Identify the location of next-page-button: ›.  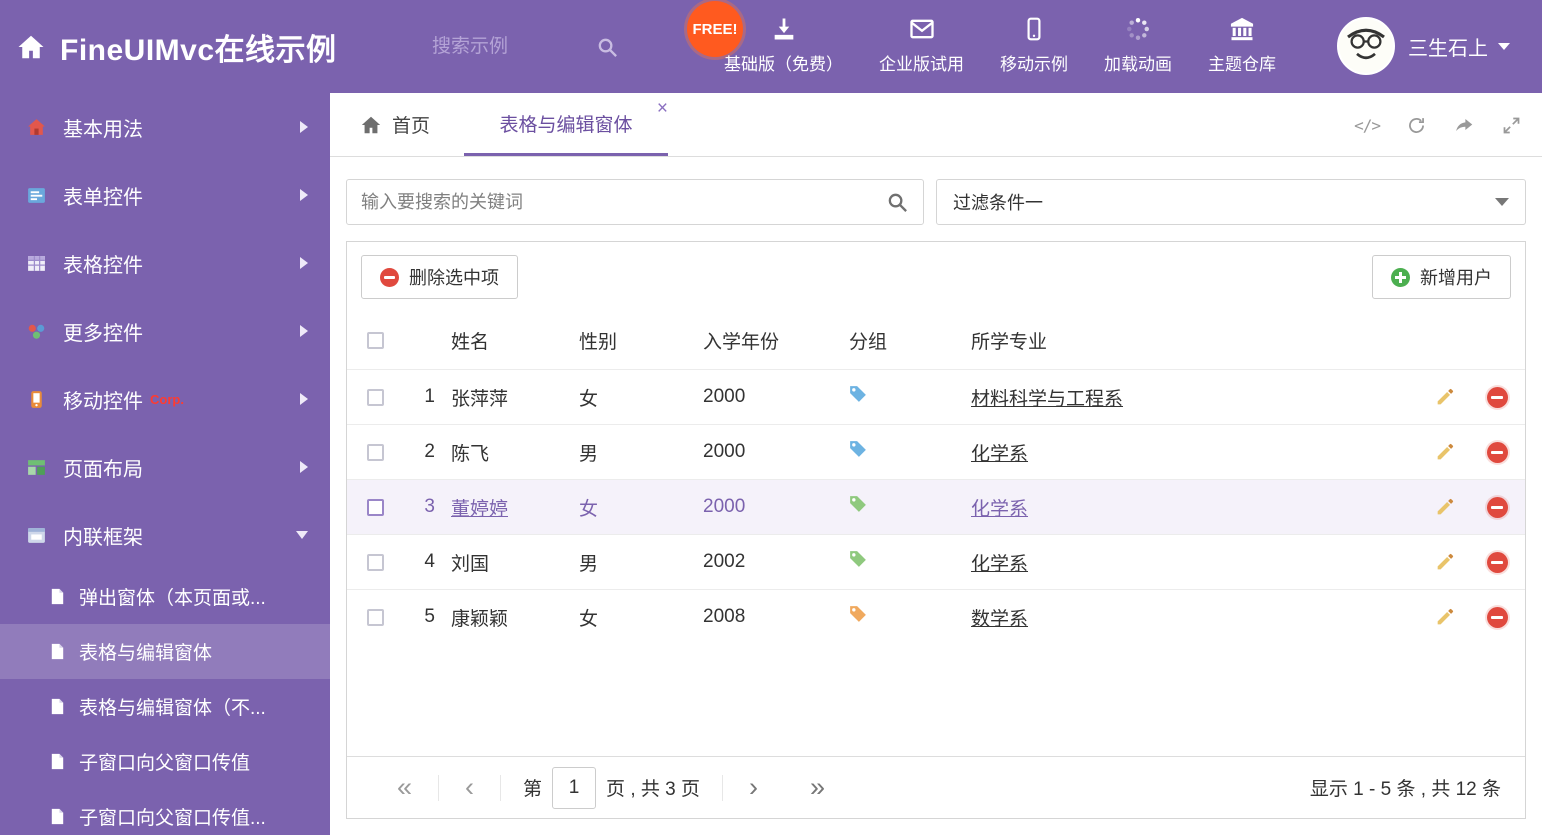
(753, 787).